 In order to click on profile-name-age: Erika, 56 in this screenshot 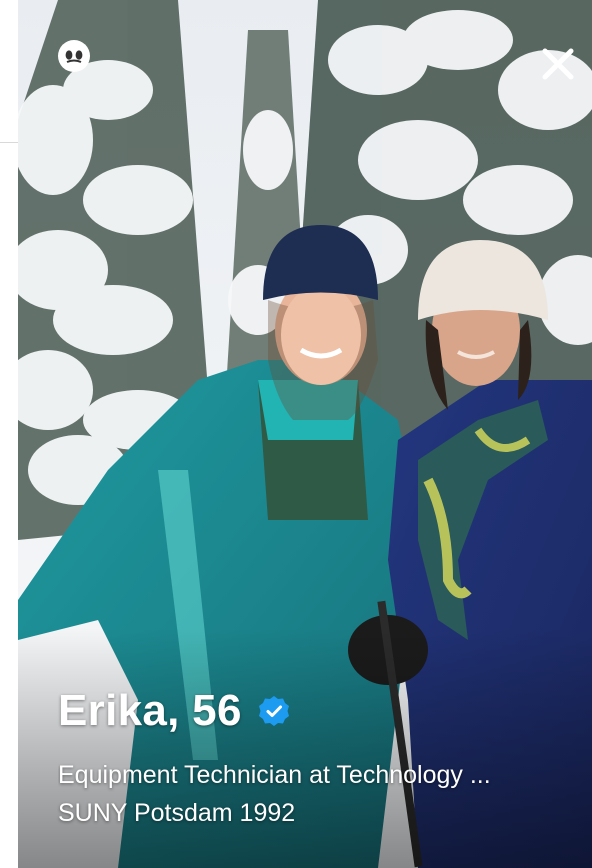, I will do `click(150, 710)`.